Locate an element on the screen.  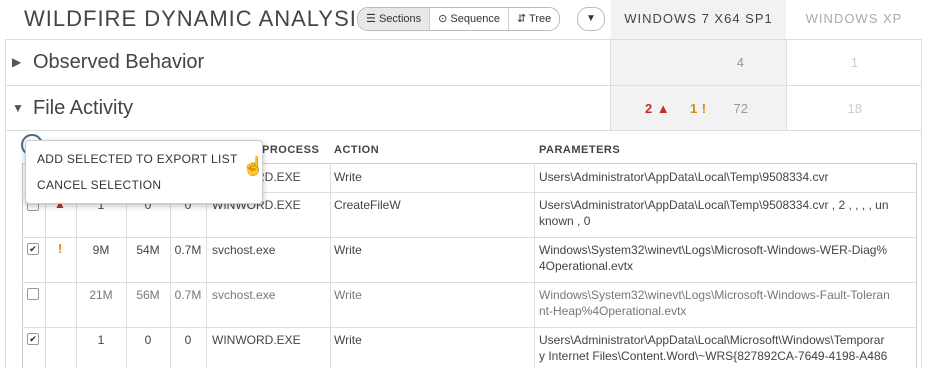
count-cell: 56M is located at coordinates (148, 295).